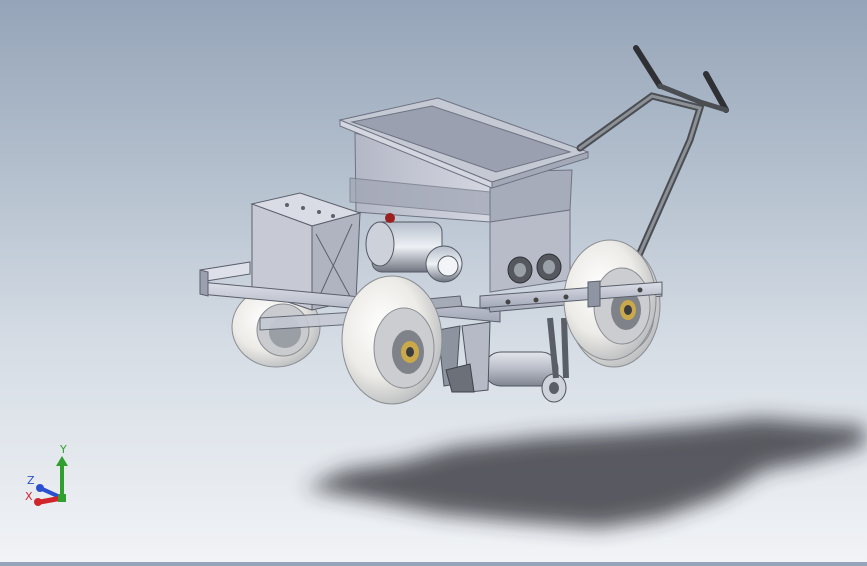  I want to click on adjust-knob-left, so click(520, 270).